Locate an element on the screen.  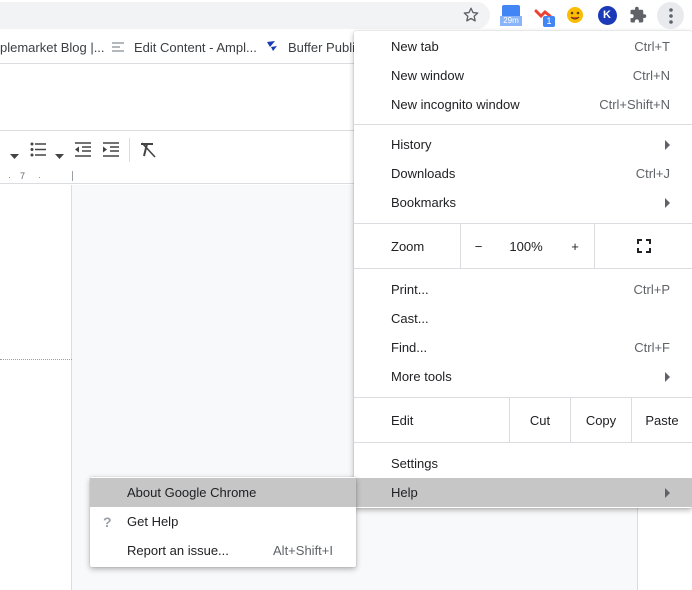
menu-item-label: Help is located at coordinates (404, 492).